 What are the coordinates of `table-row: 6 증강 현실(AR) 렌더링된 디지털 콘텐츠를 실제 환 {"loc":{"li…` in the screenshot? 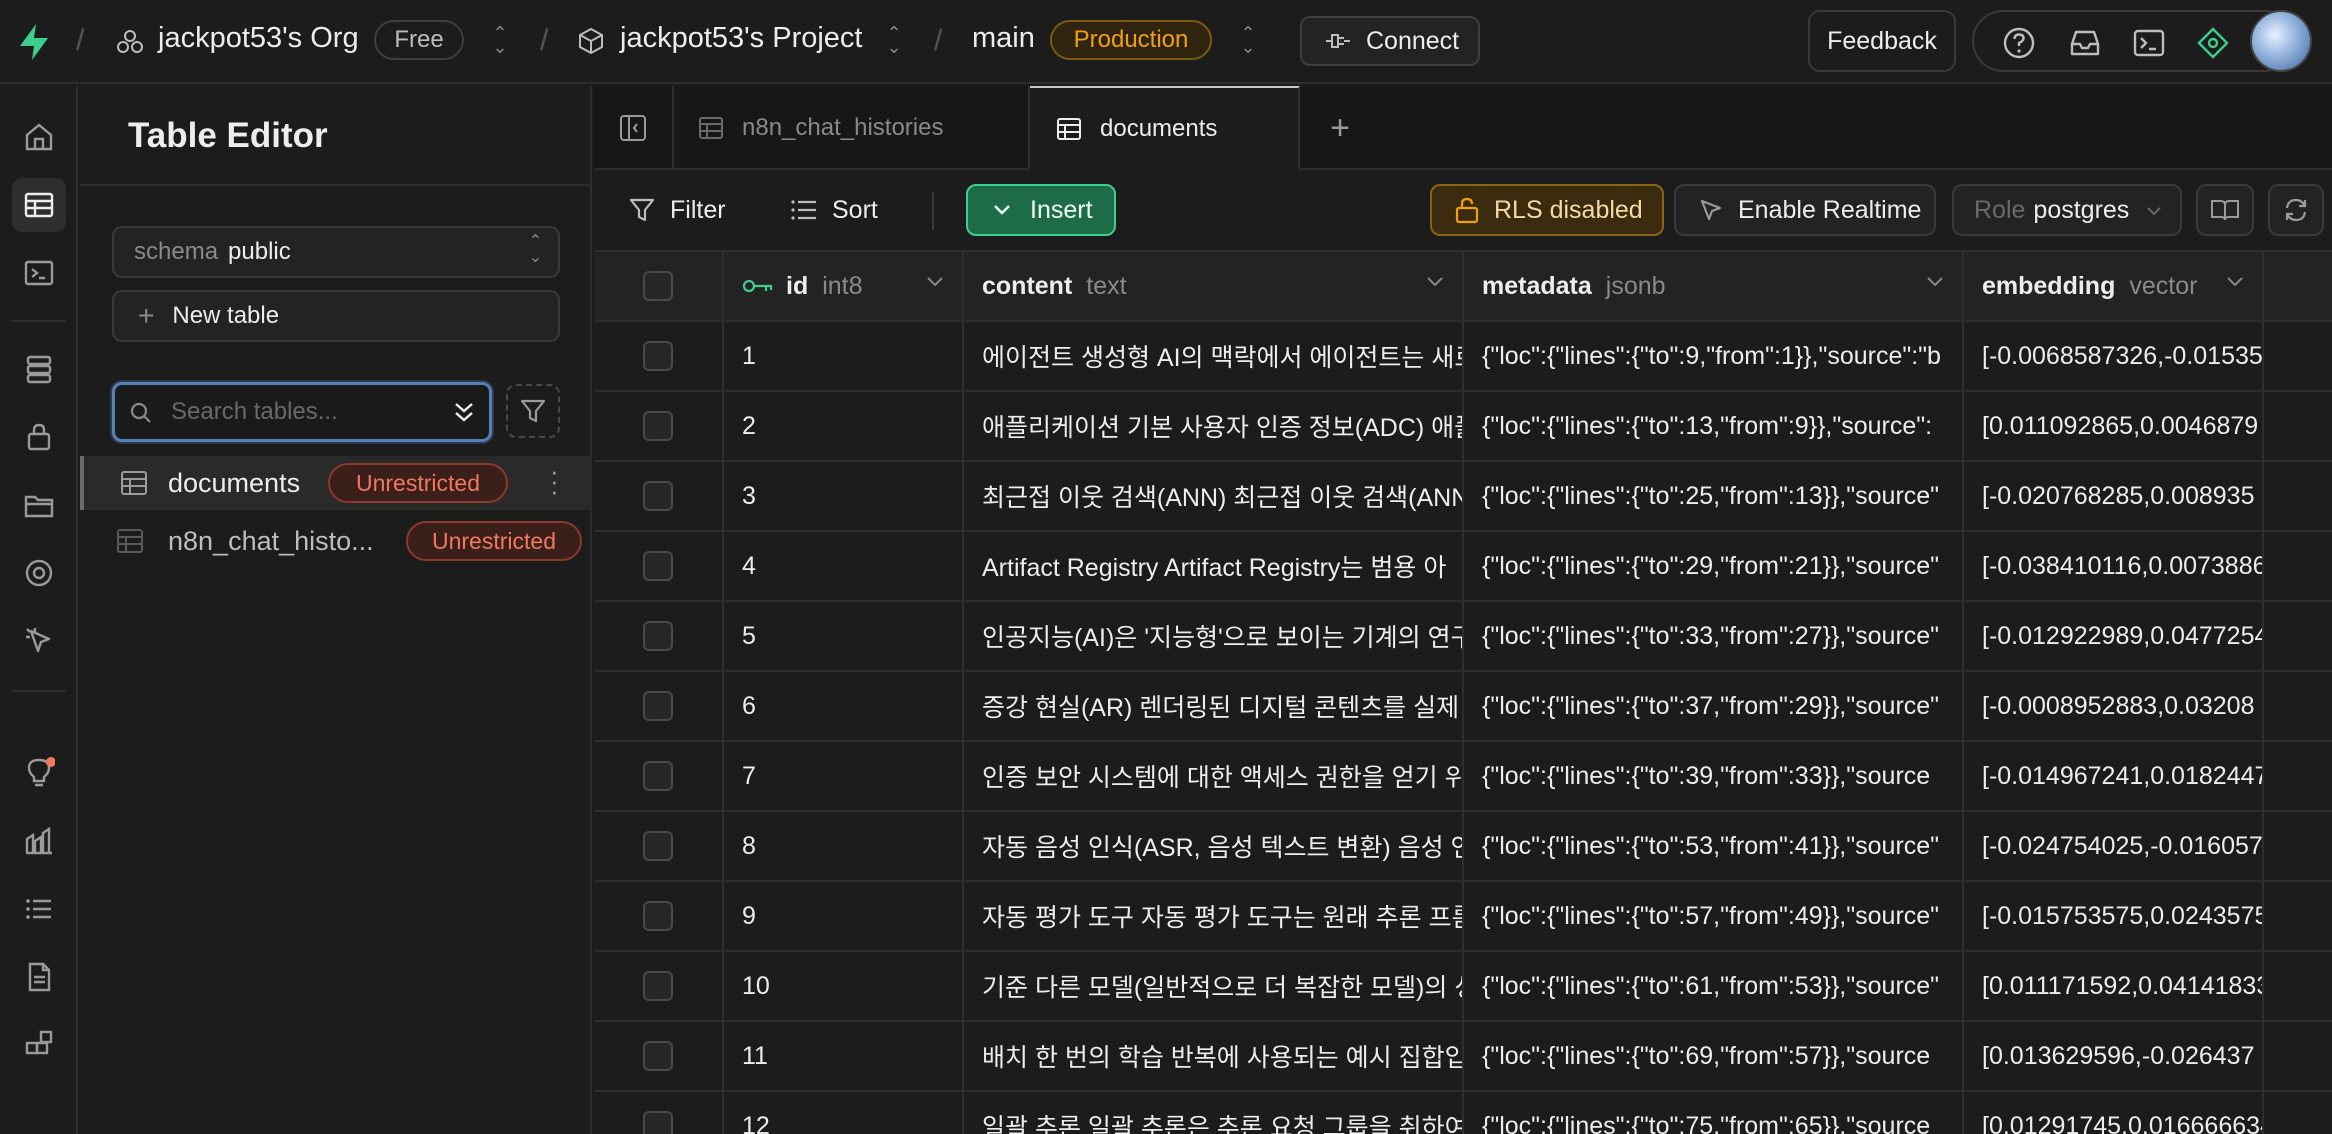 It's located at (1463, 707).